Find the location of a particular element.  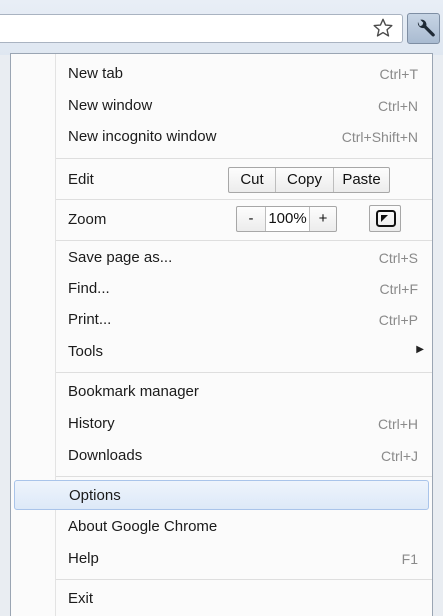

menu-item-new-incognito-window: New incognito window Ctrl+Shift+N is located at coordinates (221, 137).